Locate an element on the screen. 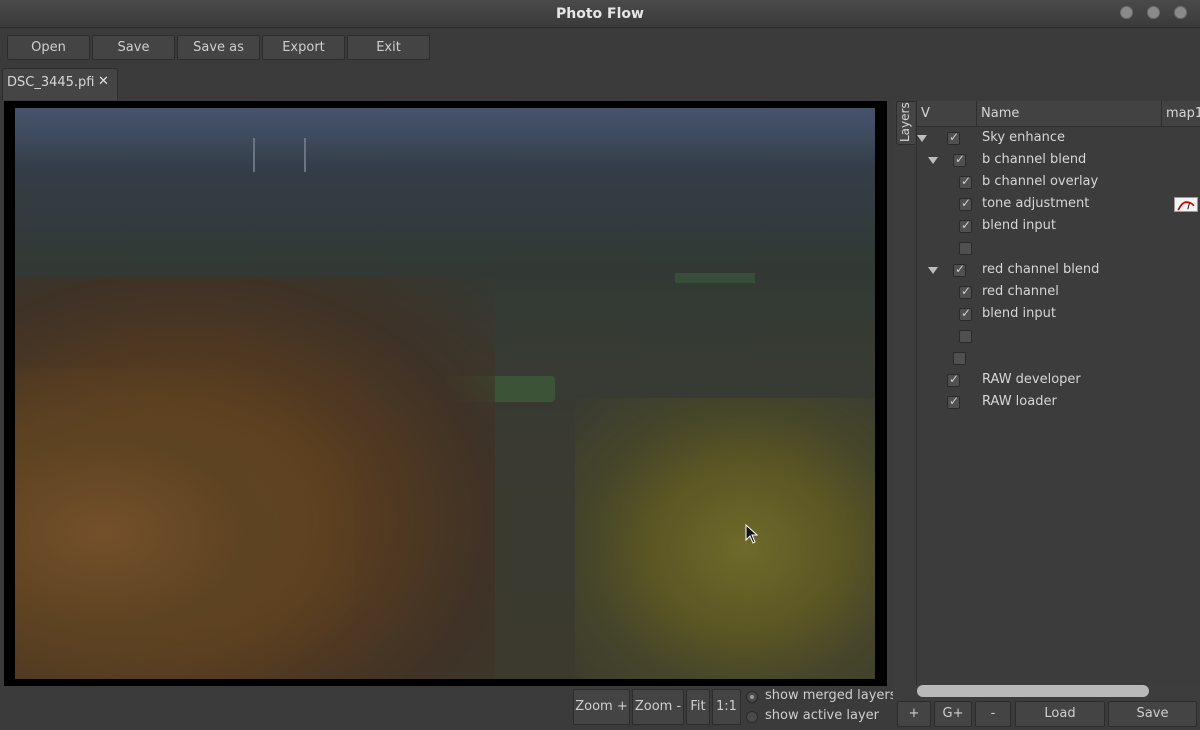  layers-tab-label: Layers is located at coordinates (905, 122).